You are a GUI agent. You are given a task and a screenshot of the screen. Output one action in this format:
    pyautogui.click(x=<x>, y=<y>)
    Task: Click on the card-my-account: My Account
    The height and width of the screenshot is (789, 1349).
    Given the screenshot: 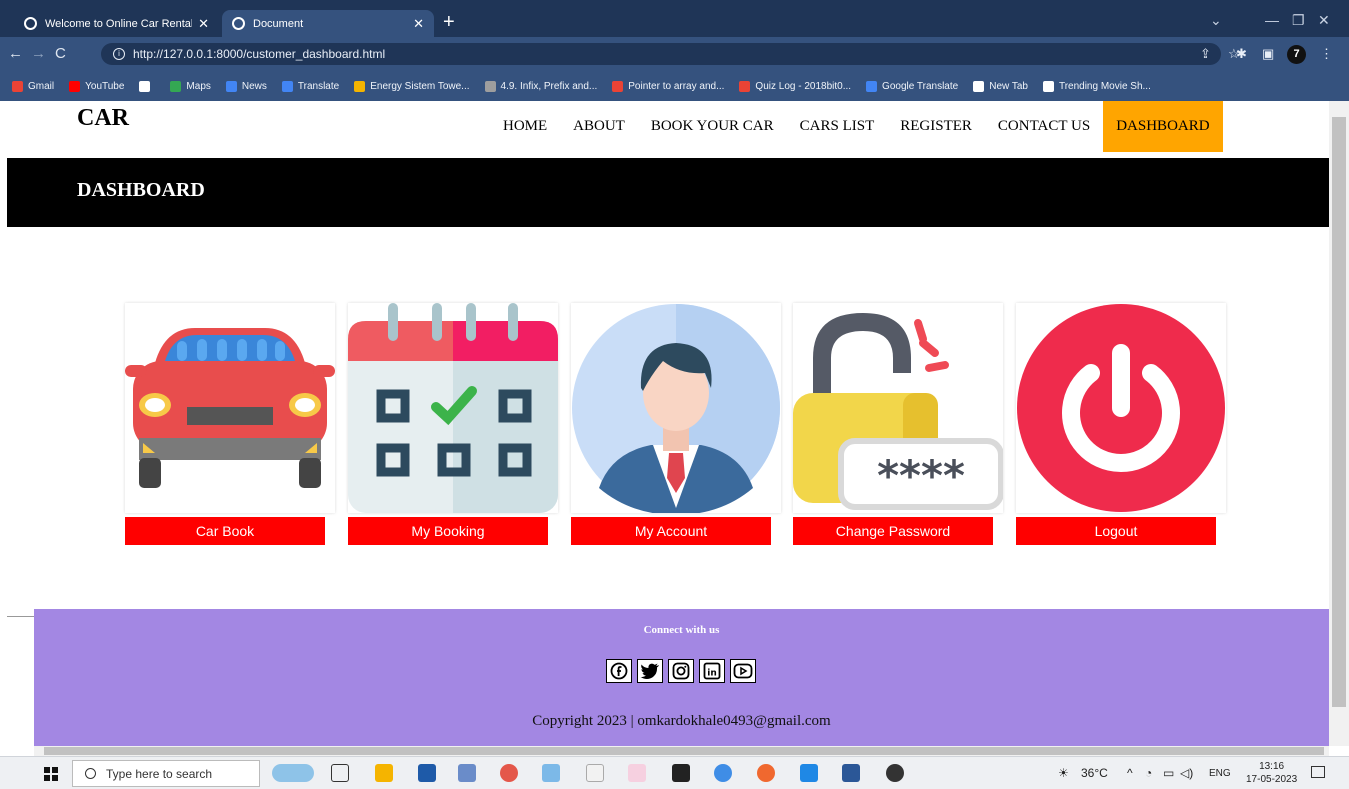 What is the action you would take?
    pyautogui.click(x=676, y=424)
    